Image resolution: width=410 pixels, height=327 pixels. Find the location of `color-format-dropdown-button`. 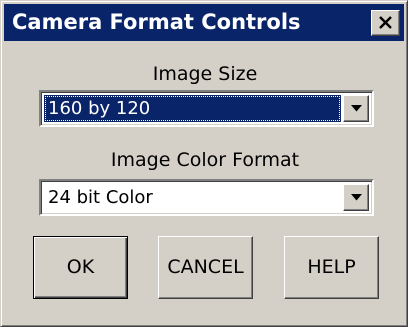

color-format-dropdown-button is located at coordinates (356, 197).